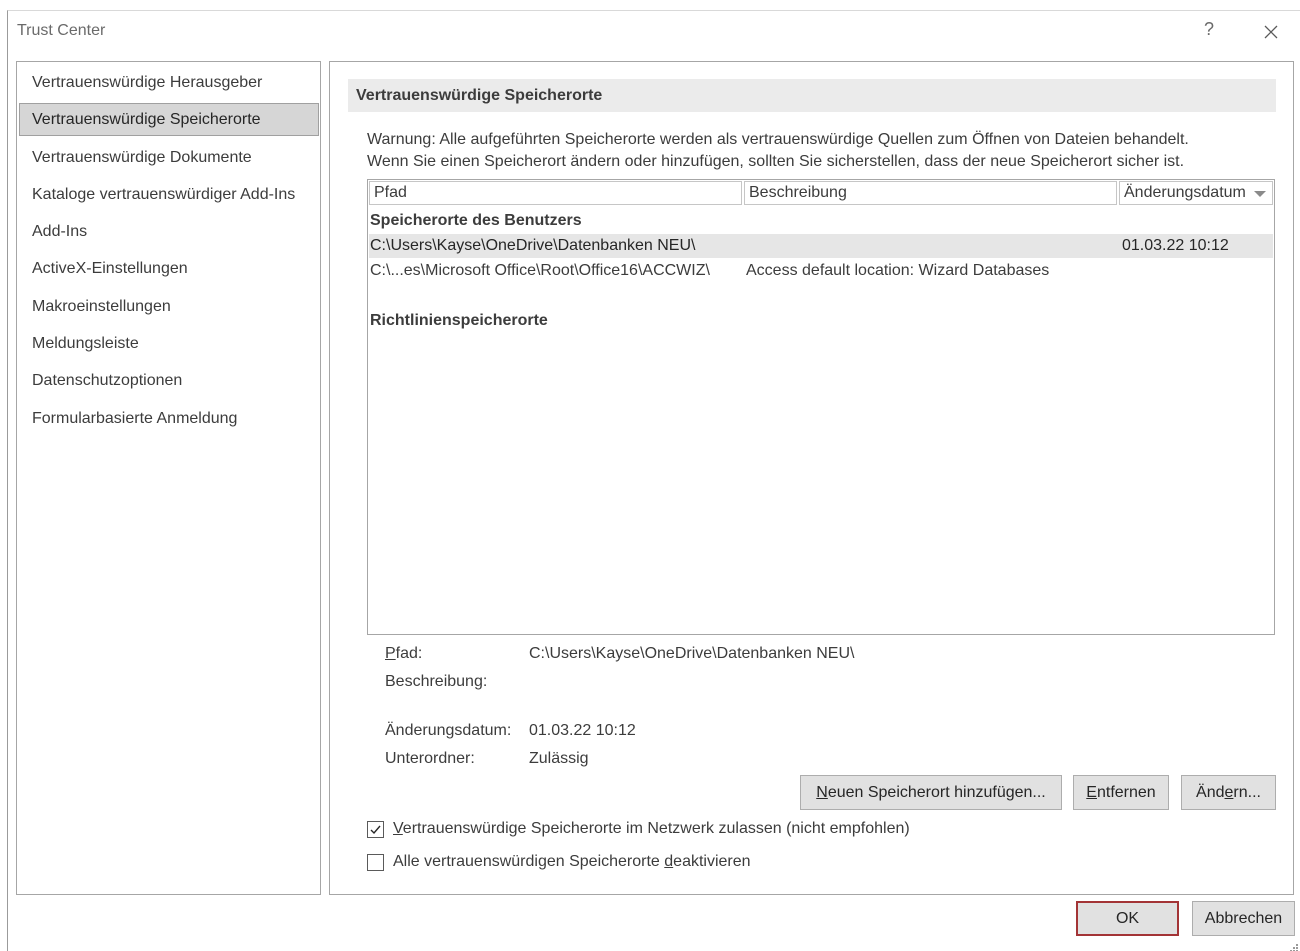  Describe the element at coordinates (930, 193) in the screenshot. I see `column-header-description: Beschreibung` at that location.